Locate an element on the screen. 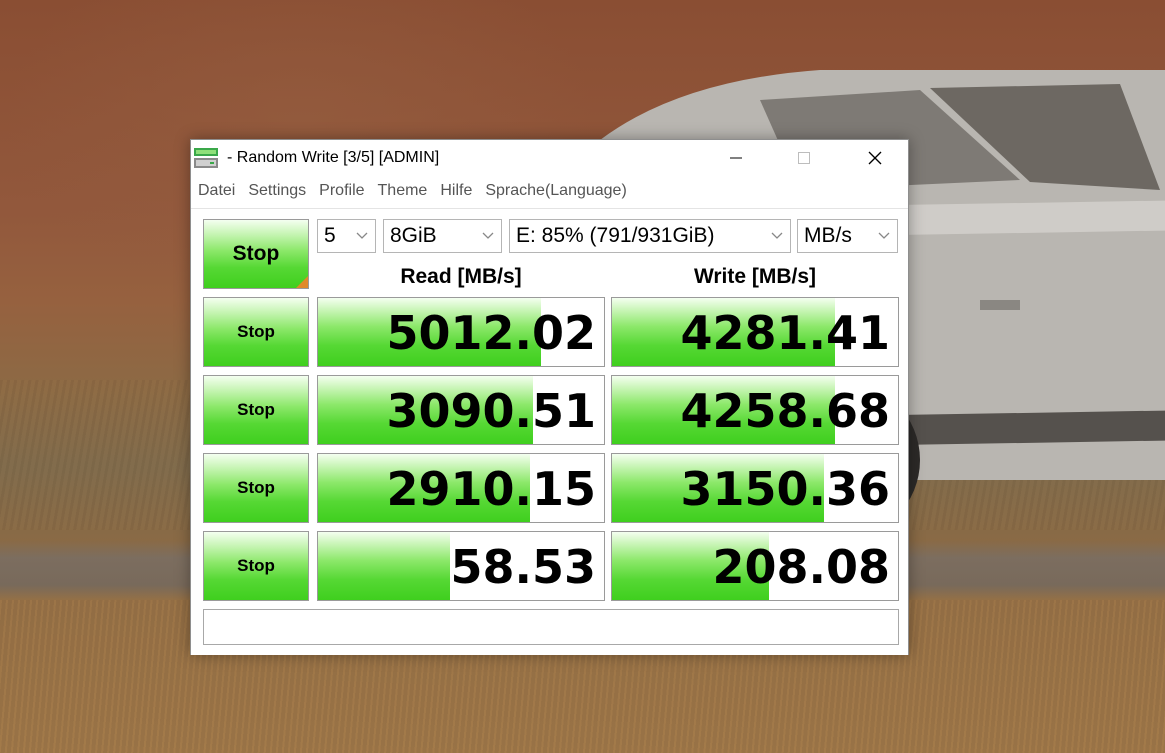 This screenshot has width=1165, height=753. row-4-read-bar is located at coordinates (384, 566).